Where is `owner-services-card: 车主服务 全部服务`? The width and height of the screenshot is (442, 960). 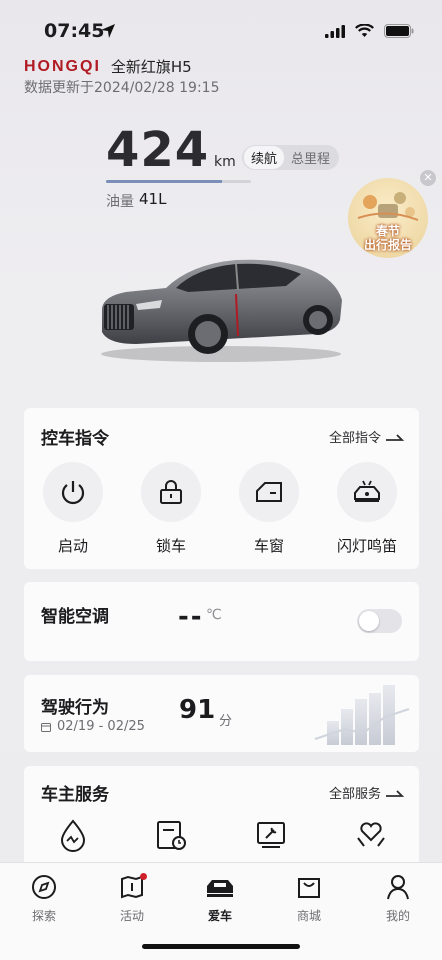
owner-services-card: 车主服务 全部服务 is located at coordinates (221, 821).